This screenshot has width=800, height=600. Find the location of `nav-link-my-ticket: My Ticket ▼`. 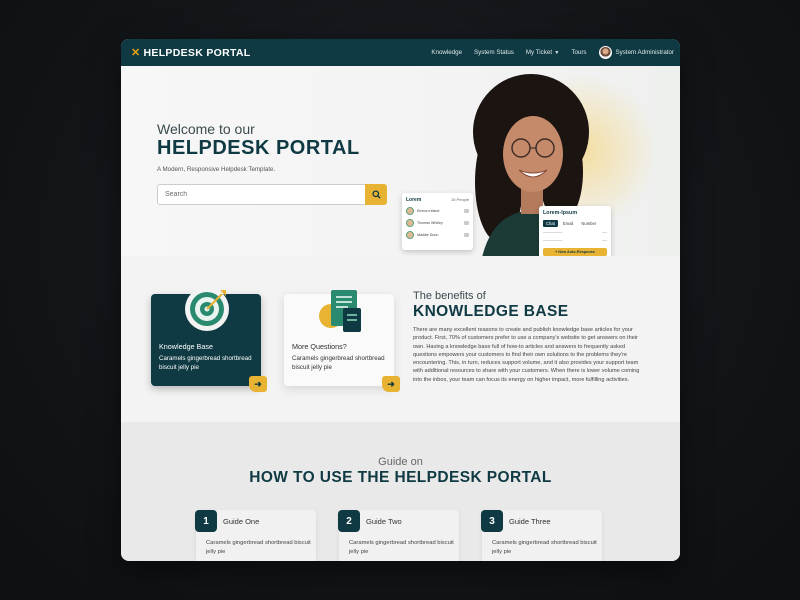

nav-link-my-ticket: My Ticket ▼ is located at coordinates (542, 52).